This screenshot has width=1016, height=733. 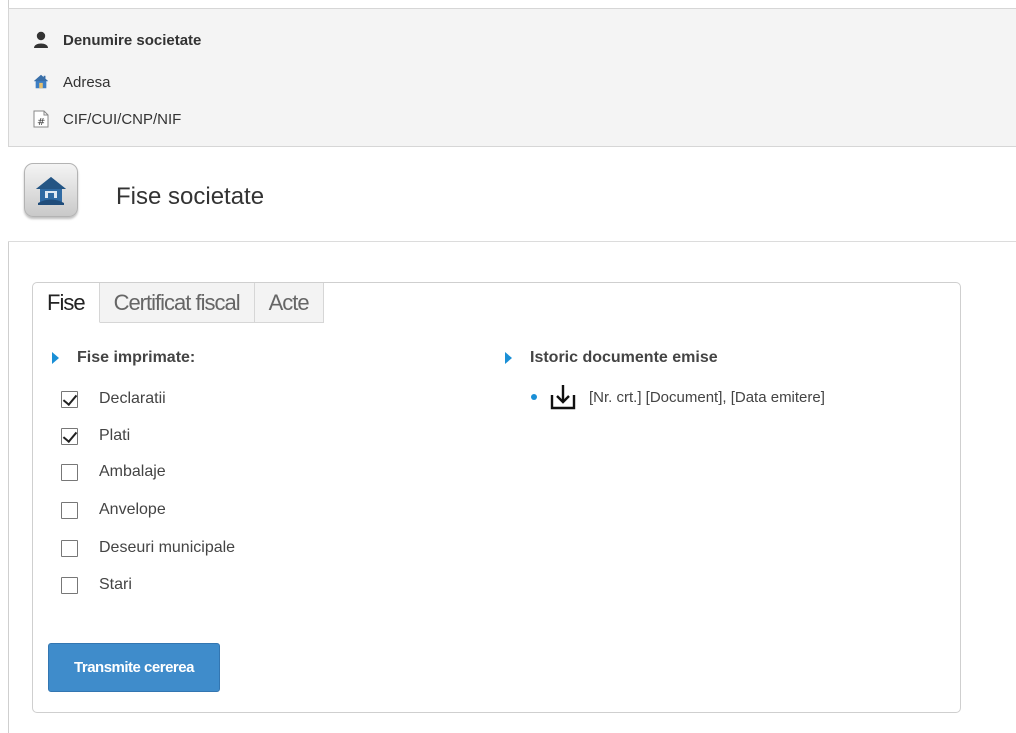 What do you see at coordinates (289, 303) in the screenshot?
I see `tab-acte: Acte` at bounding box center [289, 303].